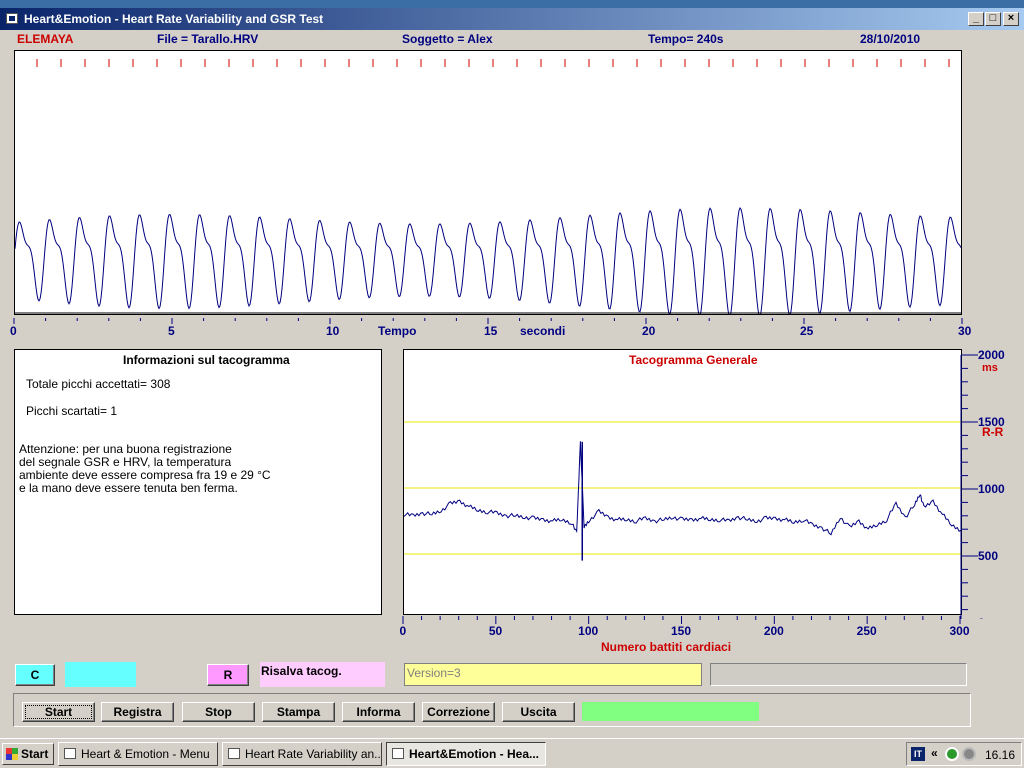 The height and width of the screenshot is (768, 1024). Describe the element at coordinates (100, 674) in the screenshot. I see `c-indicator` at that location.